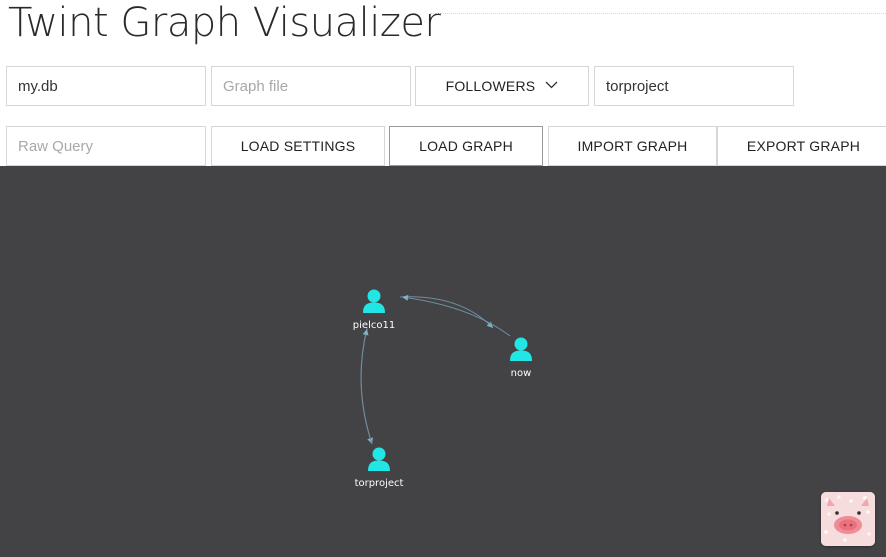  I want to click on graph-node-label: now, so click(521, 373).